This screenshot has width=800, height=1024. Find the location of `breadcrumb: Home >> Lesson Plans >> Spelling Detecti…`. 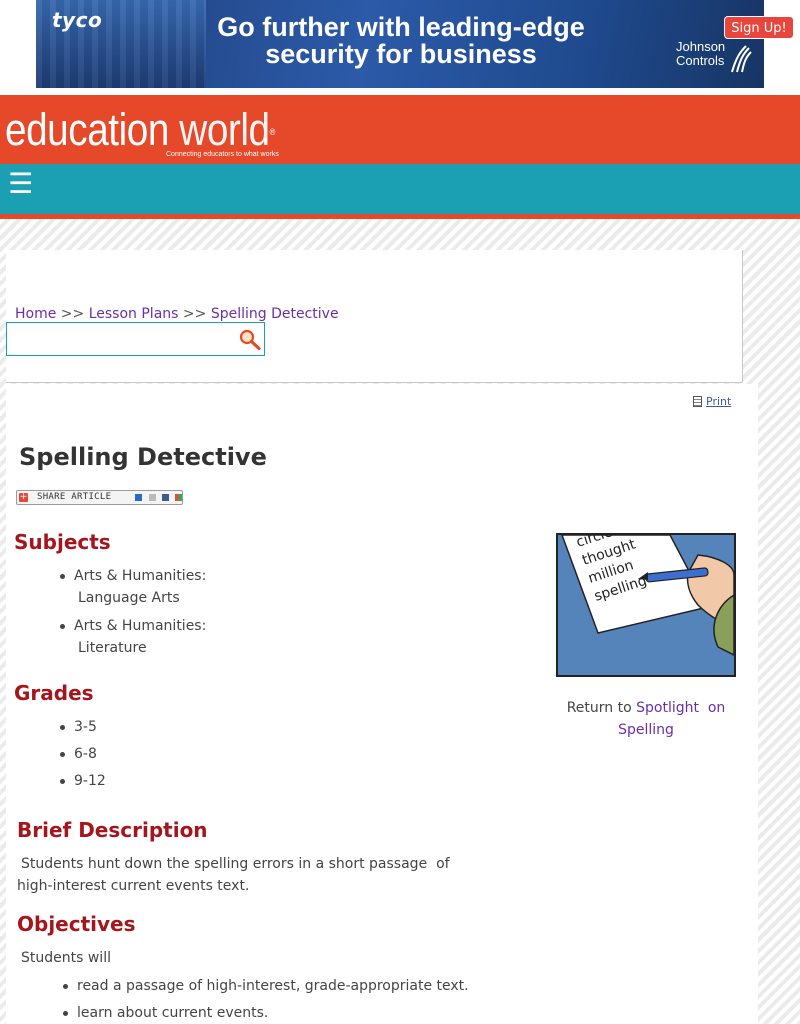

breadcrumb: Home >> Lesson Plans >> Spelling Detecti… is located at coordinates (177, 314).